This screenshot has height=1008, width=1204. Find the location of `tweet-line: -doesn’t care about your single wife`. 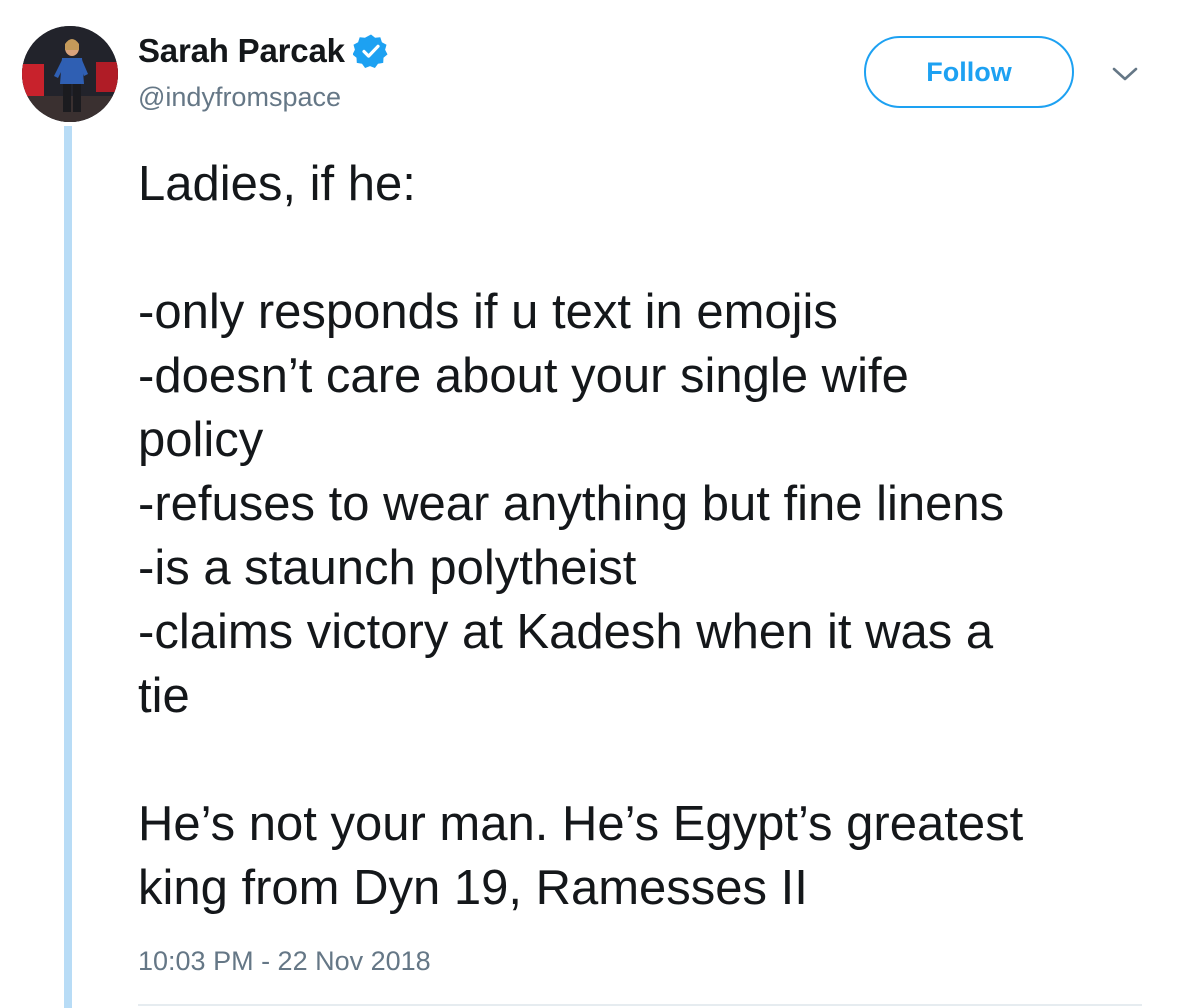

tweet-line: -doesn’t care about your single wife is located at coordinates (523, 376).